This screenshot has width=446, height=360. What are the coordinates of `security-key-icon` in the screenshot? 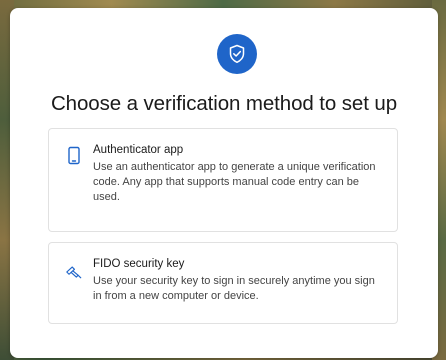 It's located at (74, 272).